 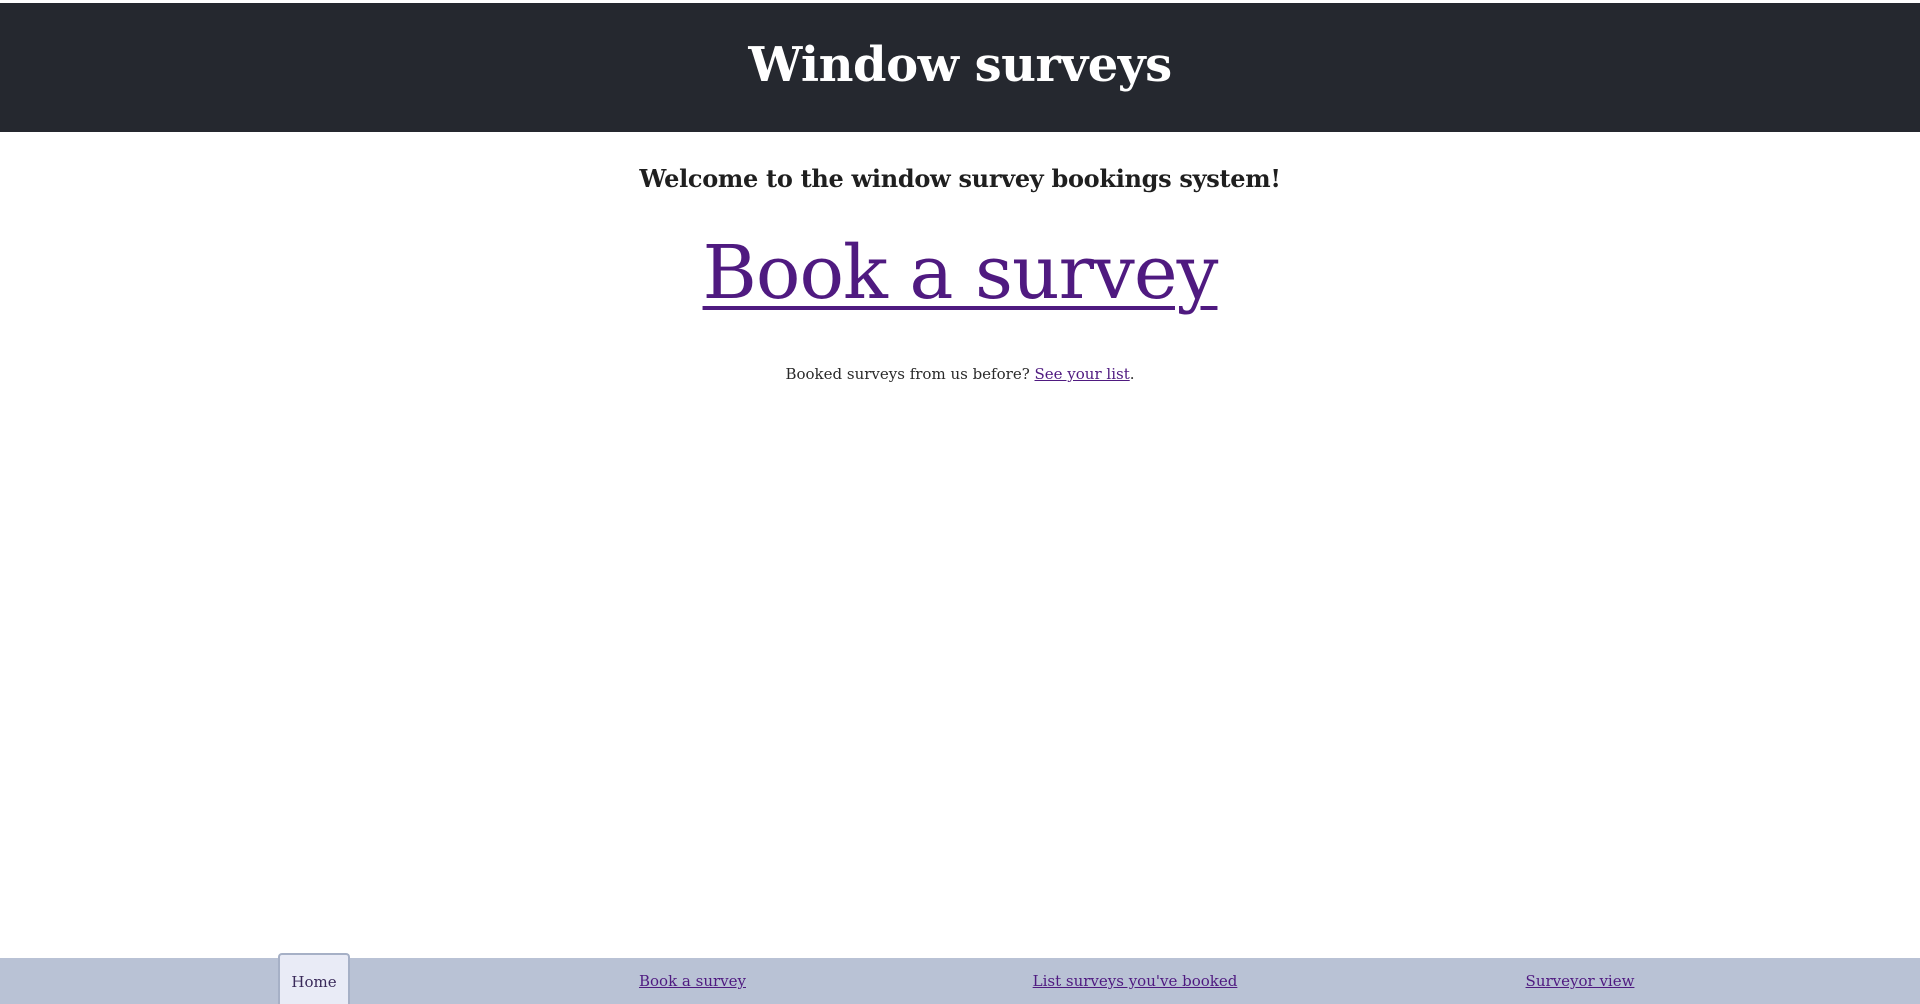 What do you see at coordinates (910, 374) in the screenshot?
I see `returning-prefix: Booked surveys from us before?` at bounding box center [910, 374].